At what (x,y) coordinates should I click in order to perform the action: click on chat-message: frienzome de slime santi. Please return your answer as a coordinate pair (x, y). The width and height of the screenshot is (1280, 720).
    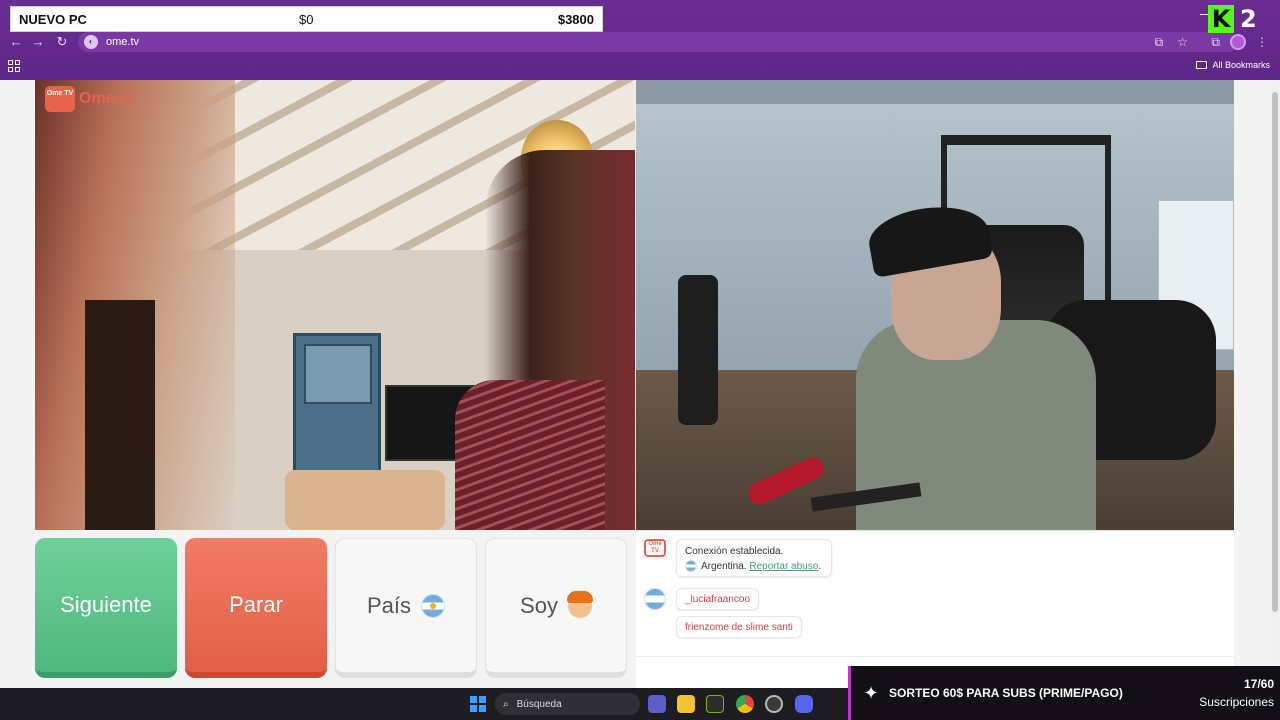
    Looking at the image, I should click on (739, 627).